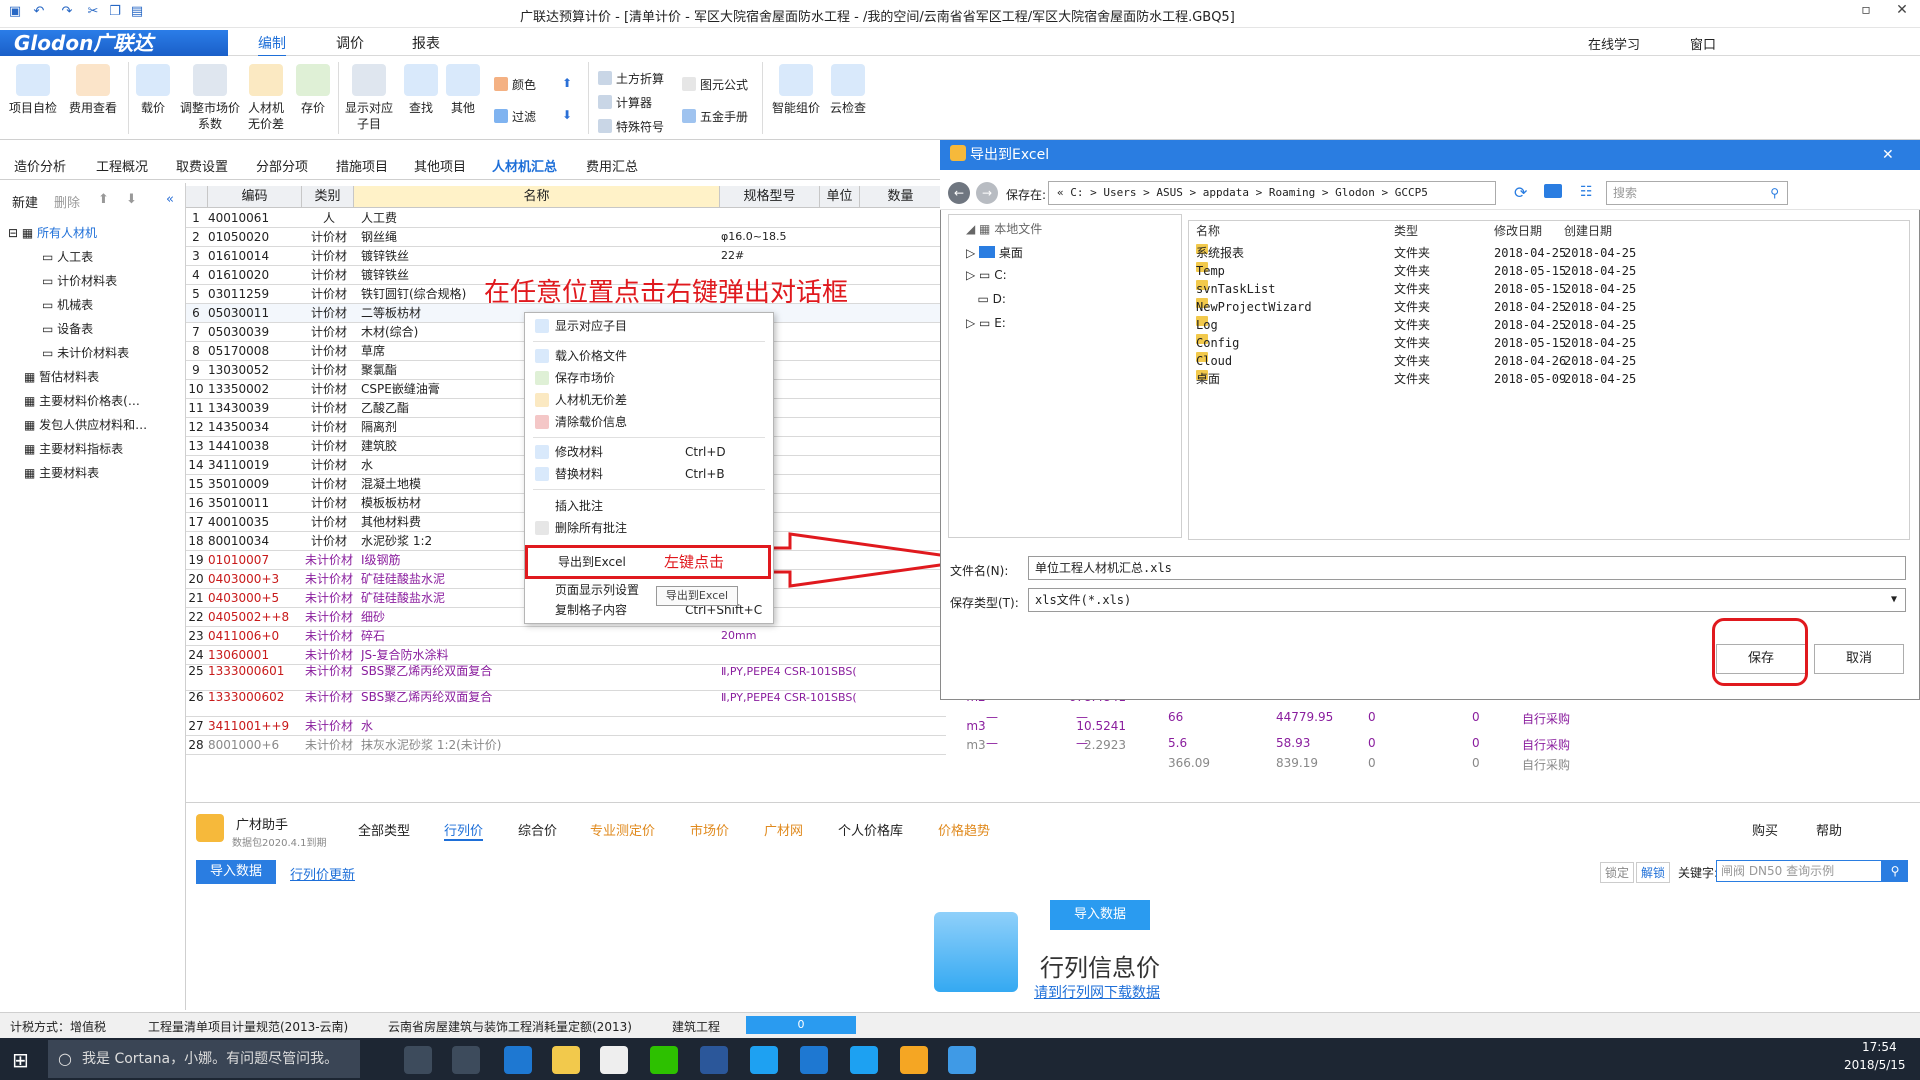 This screenshot has width=1920, height=1080. What do you see at coordinates (901, 197) in the screenshot?
I see `col-header-quantity: 数量` at bounding box center [901, 197].